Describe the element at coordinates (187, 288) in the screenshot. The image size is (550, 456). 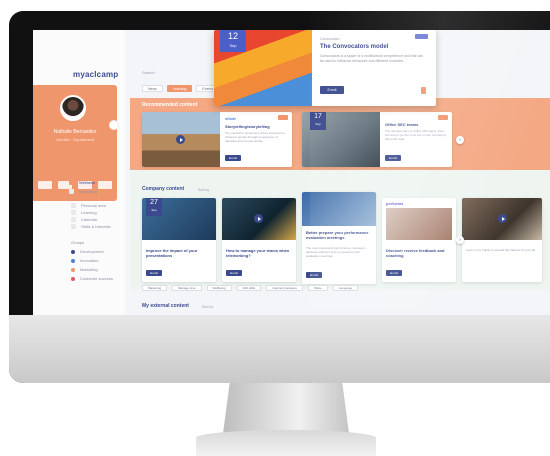
I see `type-filter-chip: Manage time` at that location.